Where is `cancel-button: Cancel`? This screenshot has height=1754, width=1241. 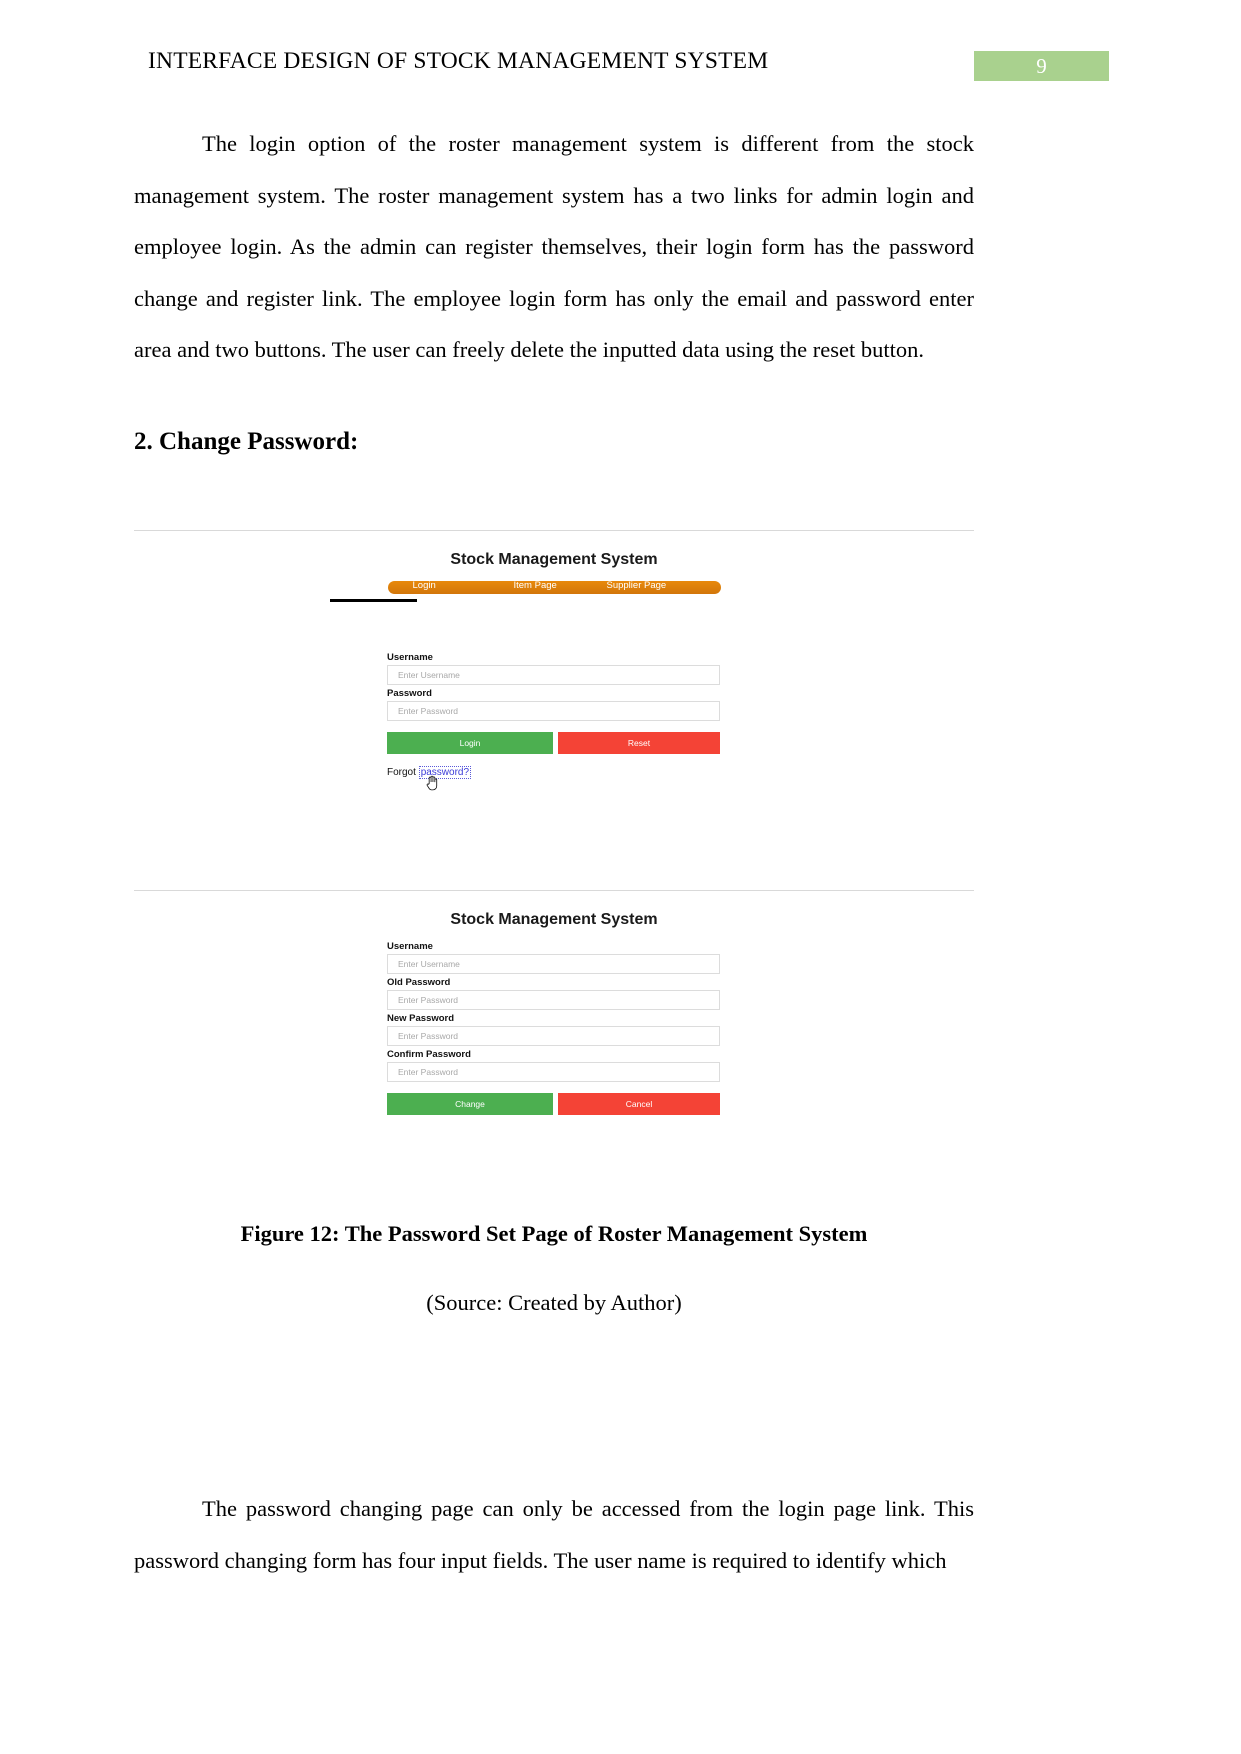 cancel-button: Cancel is located at coordinates (639, 1104).